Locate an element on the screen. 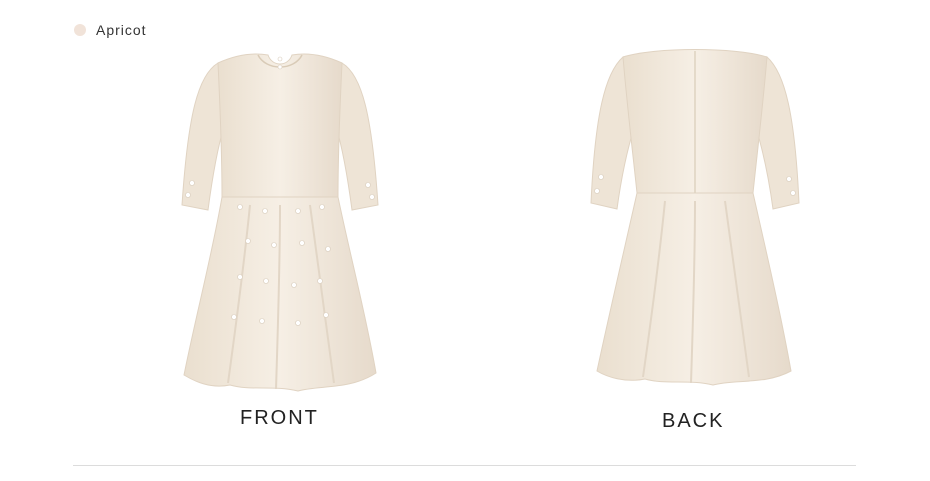  apricot-swatch-dot is located at coordinates (80, 30).